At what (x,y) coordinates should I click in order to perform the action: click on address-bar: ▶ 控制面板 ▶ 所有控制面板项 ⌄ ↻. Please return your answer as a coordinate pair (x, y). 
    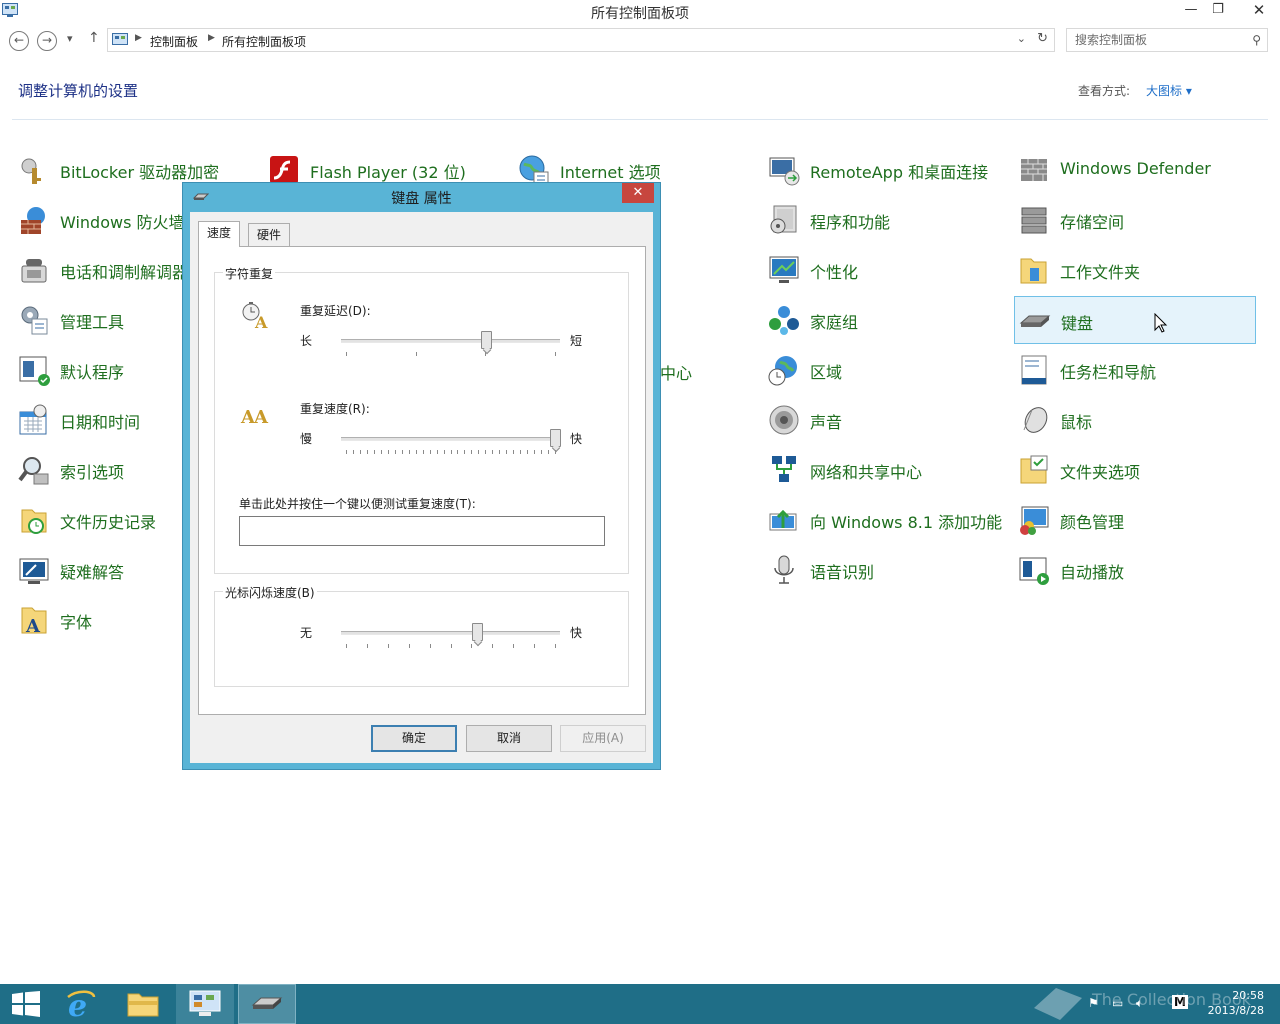
    Looking at the image, I should click on (581, 40).